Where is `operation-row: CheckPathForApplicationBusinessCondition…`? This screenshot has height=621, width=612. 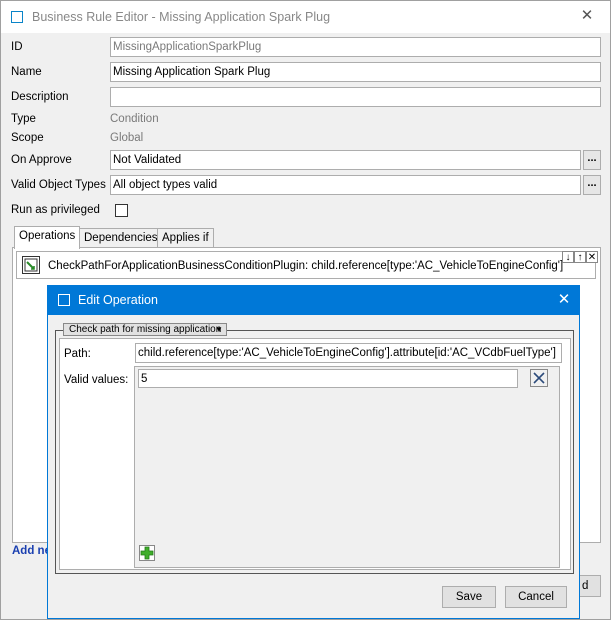 operation-row: CheckPathForApplicationBusinessCondition… is located at coordinates (307, 265).